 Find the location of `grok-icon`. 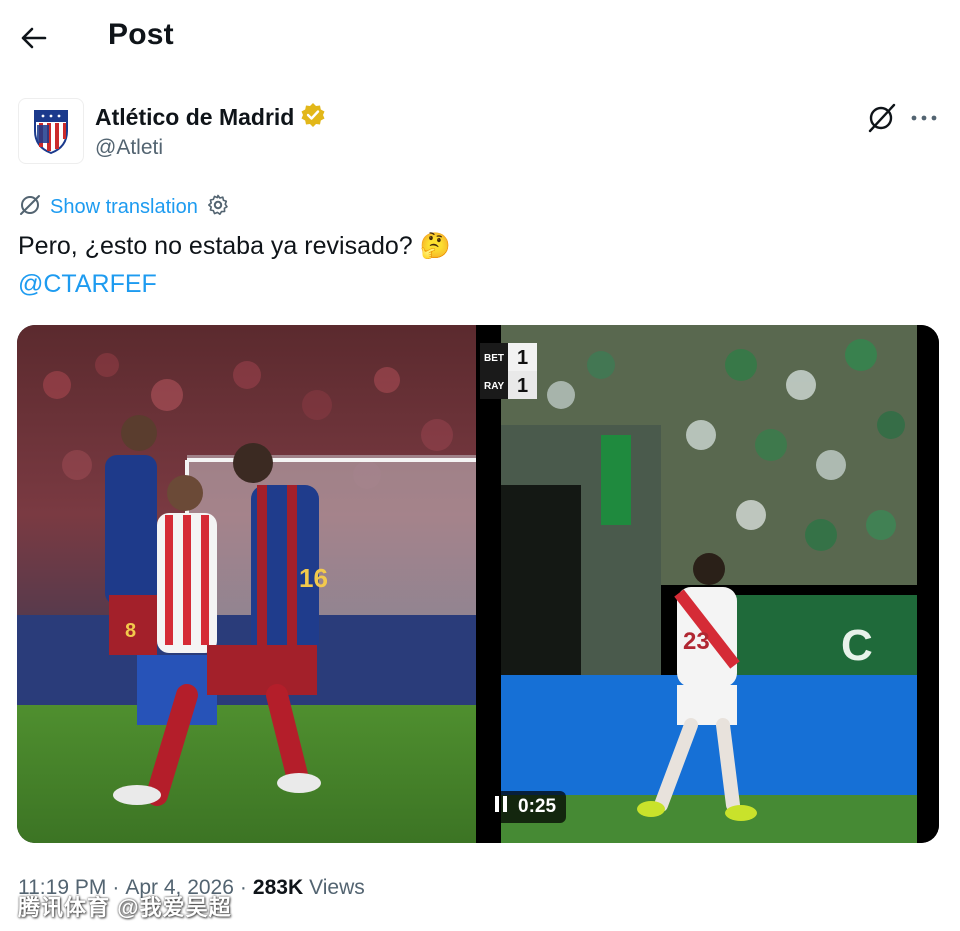

grok-icon is located at coordinates (882, 118).